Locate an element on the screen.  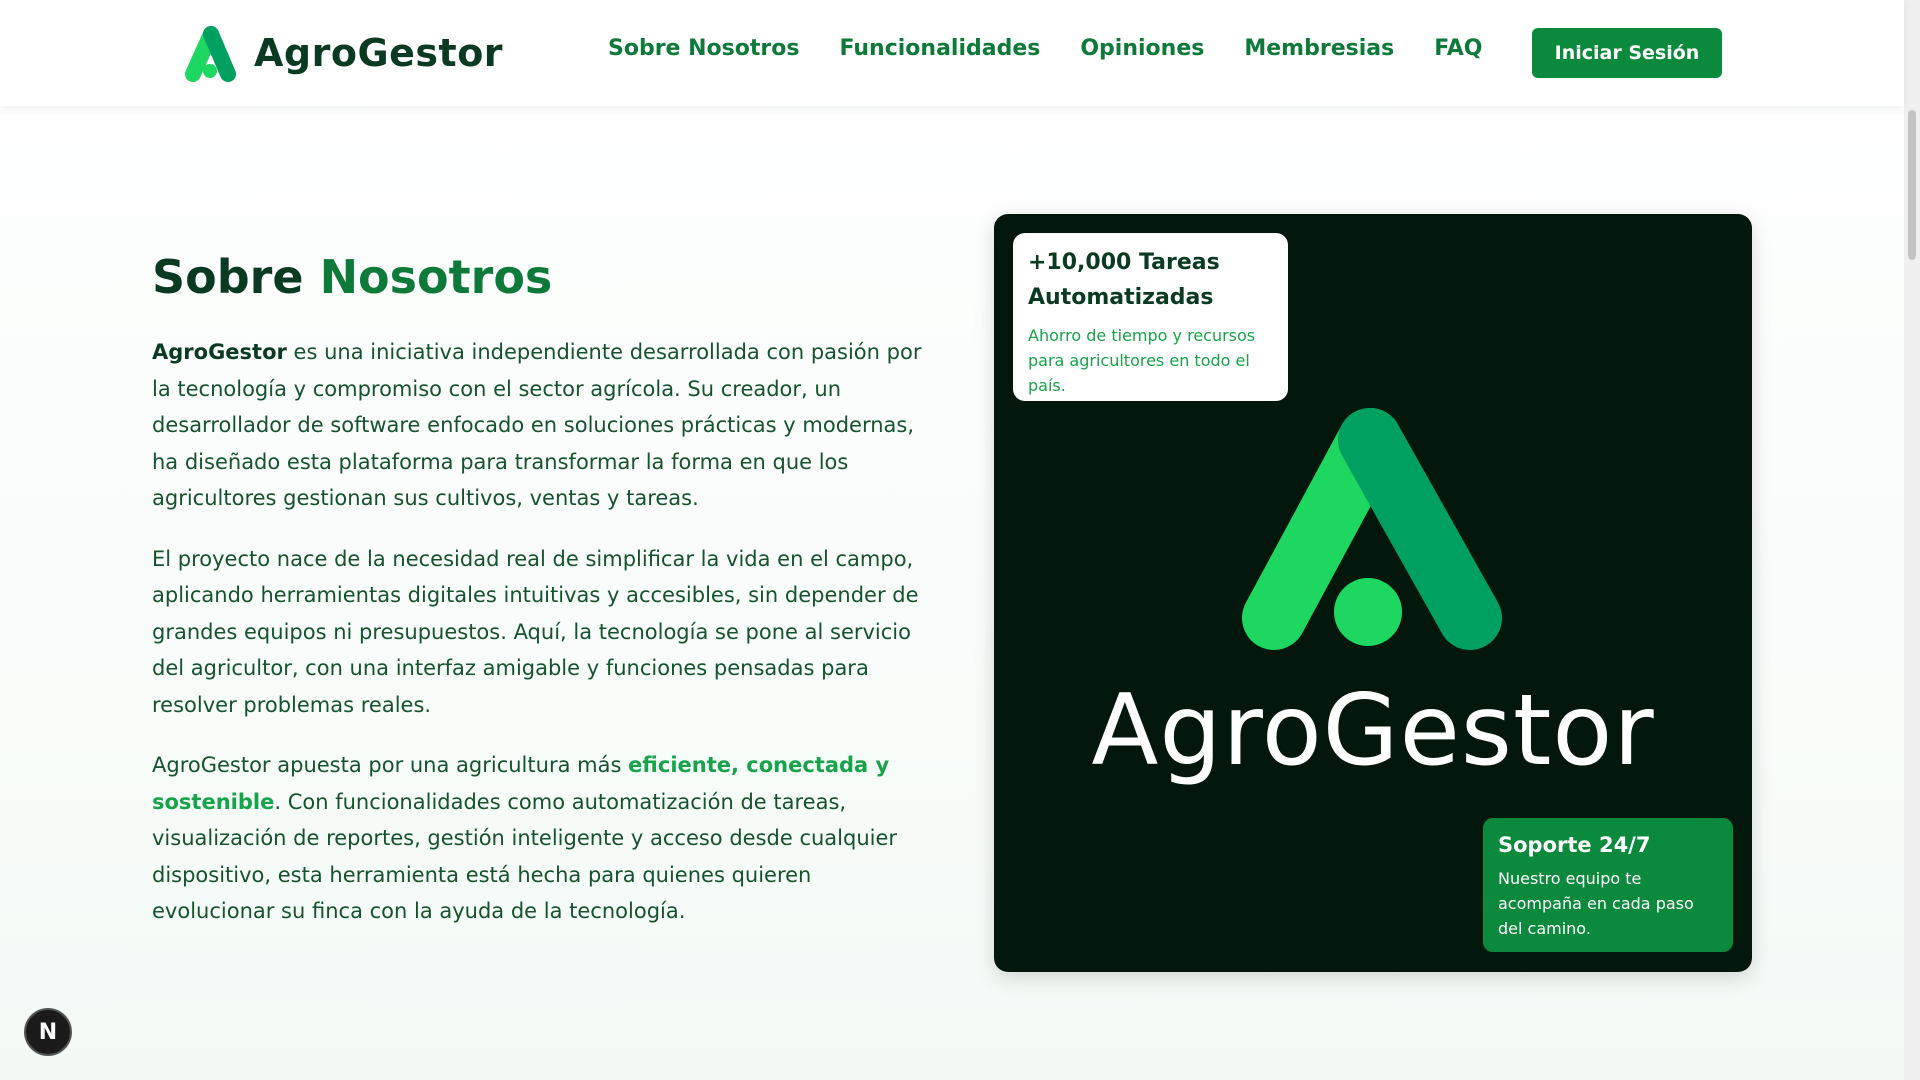
page-scrollbar is located at coordinates (1912, 540).